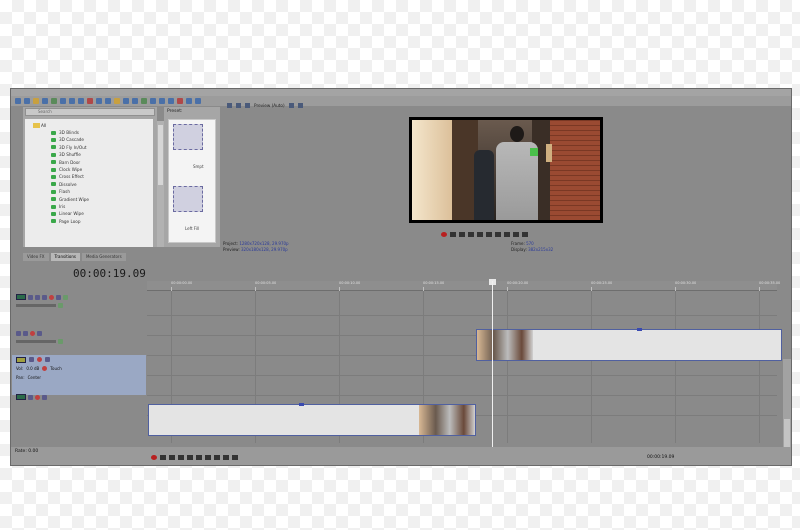 This screenshot has width=800, height=530. Describe the element at coordinates (126, 101) in the screenshot. I see `auto-ripple-icon` at that location.